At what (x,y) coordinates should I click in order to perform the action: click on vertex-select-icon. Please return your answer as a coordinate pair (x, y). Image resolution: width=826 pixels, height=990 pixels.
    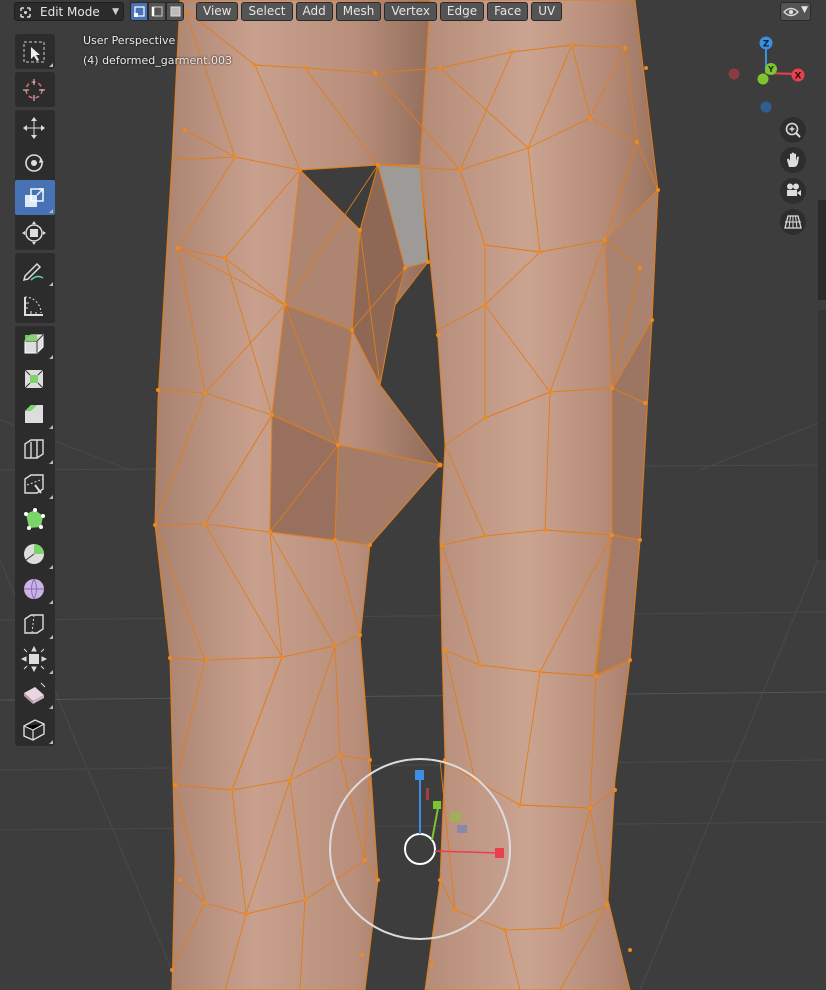
    Looking at the image, I should click on (139, 11).